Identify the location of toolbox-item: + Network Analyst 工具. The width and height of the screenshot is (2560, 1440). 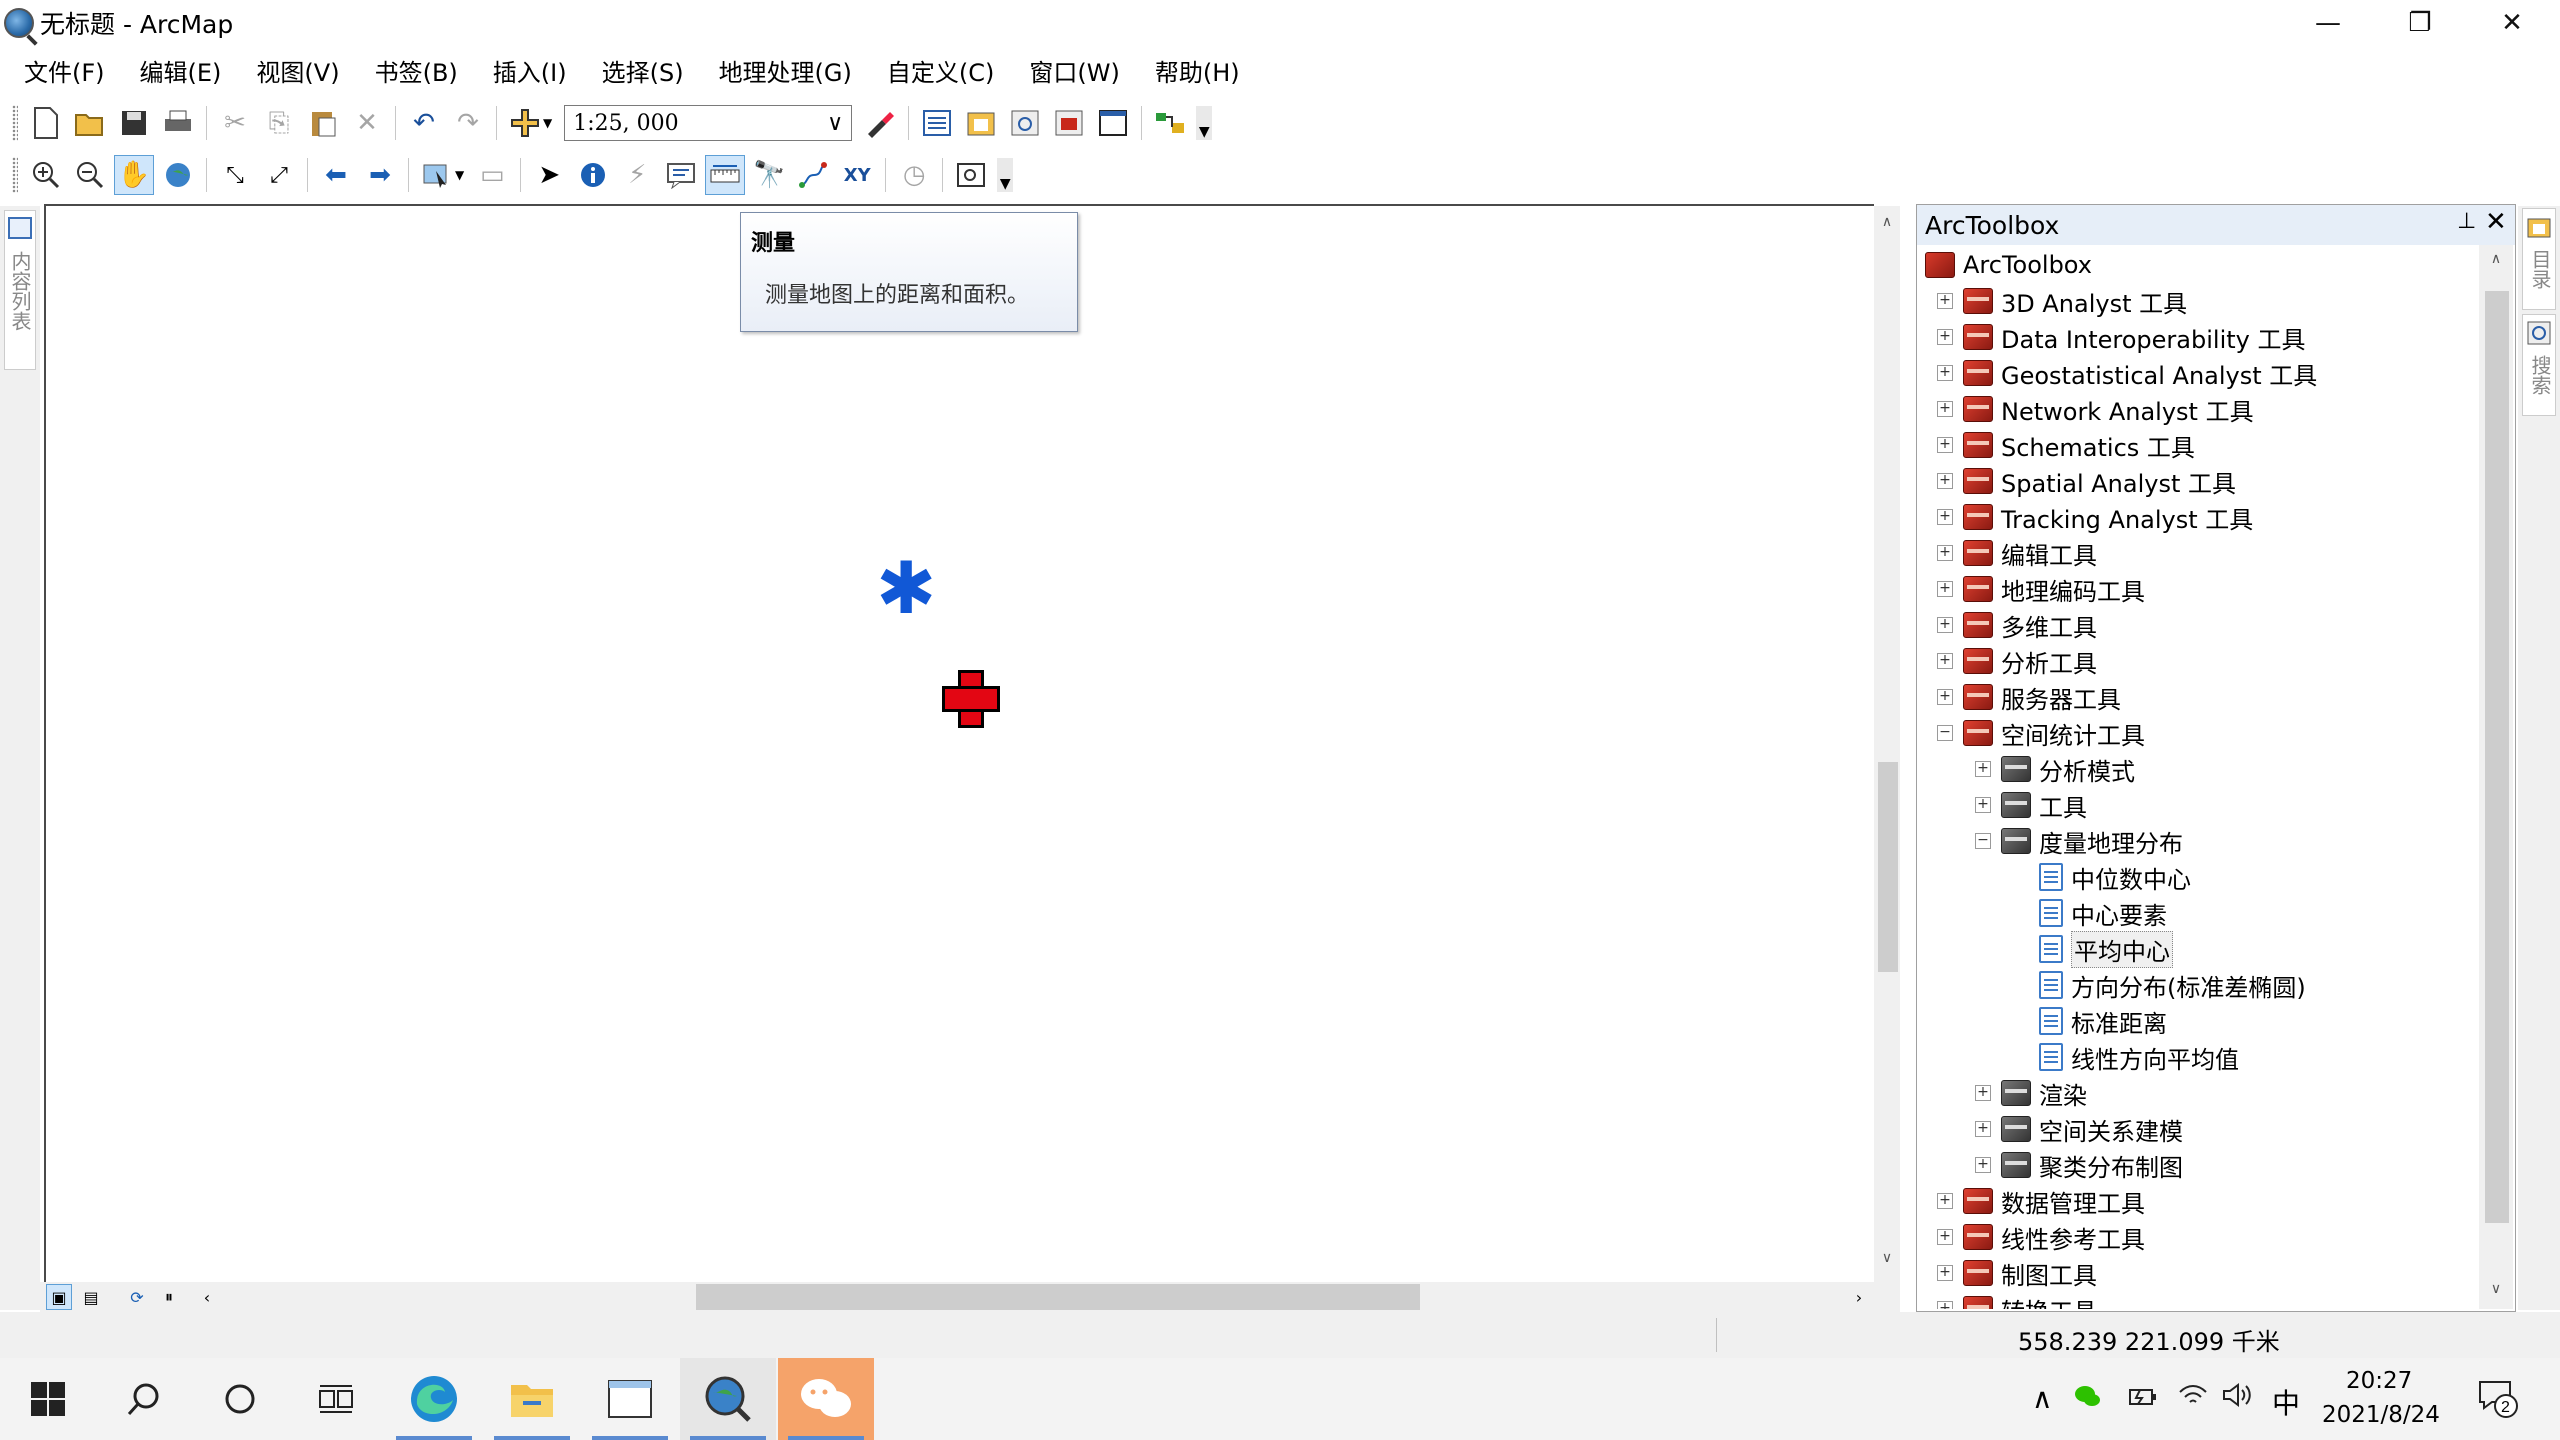
(2095, 409).